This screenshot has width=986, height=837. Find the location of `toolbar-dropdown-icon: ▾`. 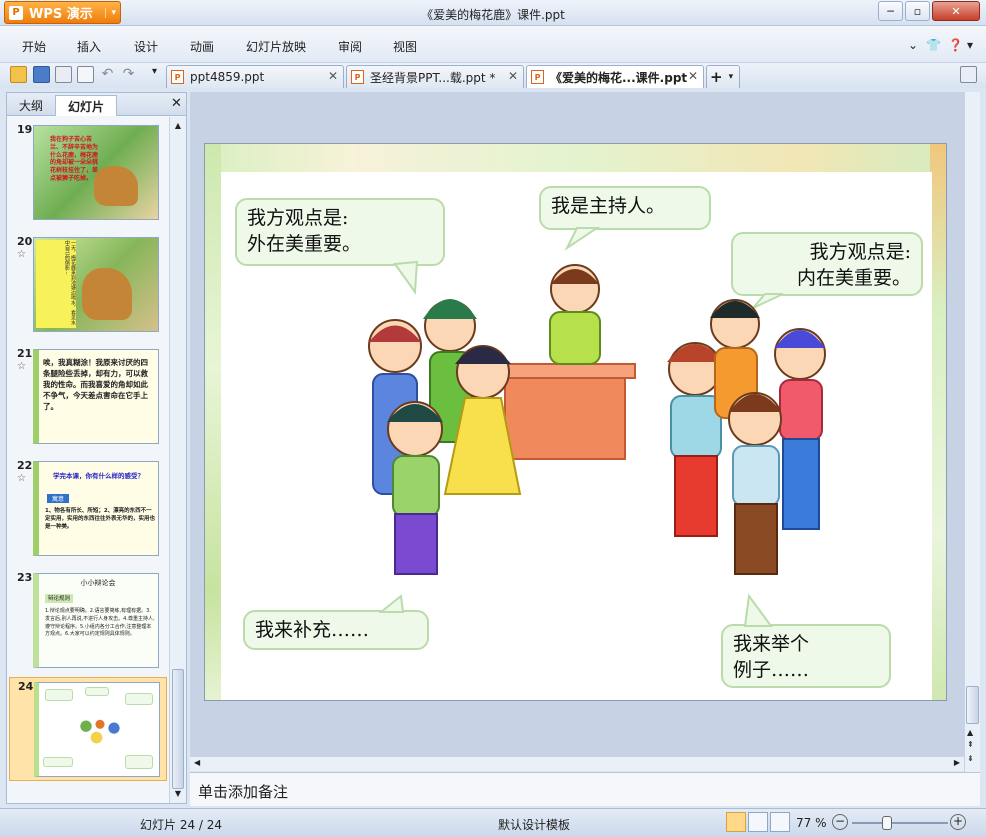

toolbar-dropdown-icon: ▾ is located at coordinates (154, 74).